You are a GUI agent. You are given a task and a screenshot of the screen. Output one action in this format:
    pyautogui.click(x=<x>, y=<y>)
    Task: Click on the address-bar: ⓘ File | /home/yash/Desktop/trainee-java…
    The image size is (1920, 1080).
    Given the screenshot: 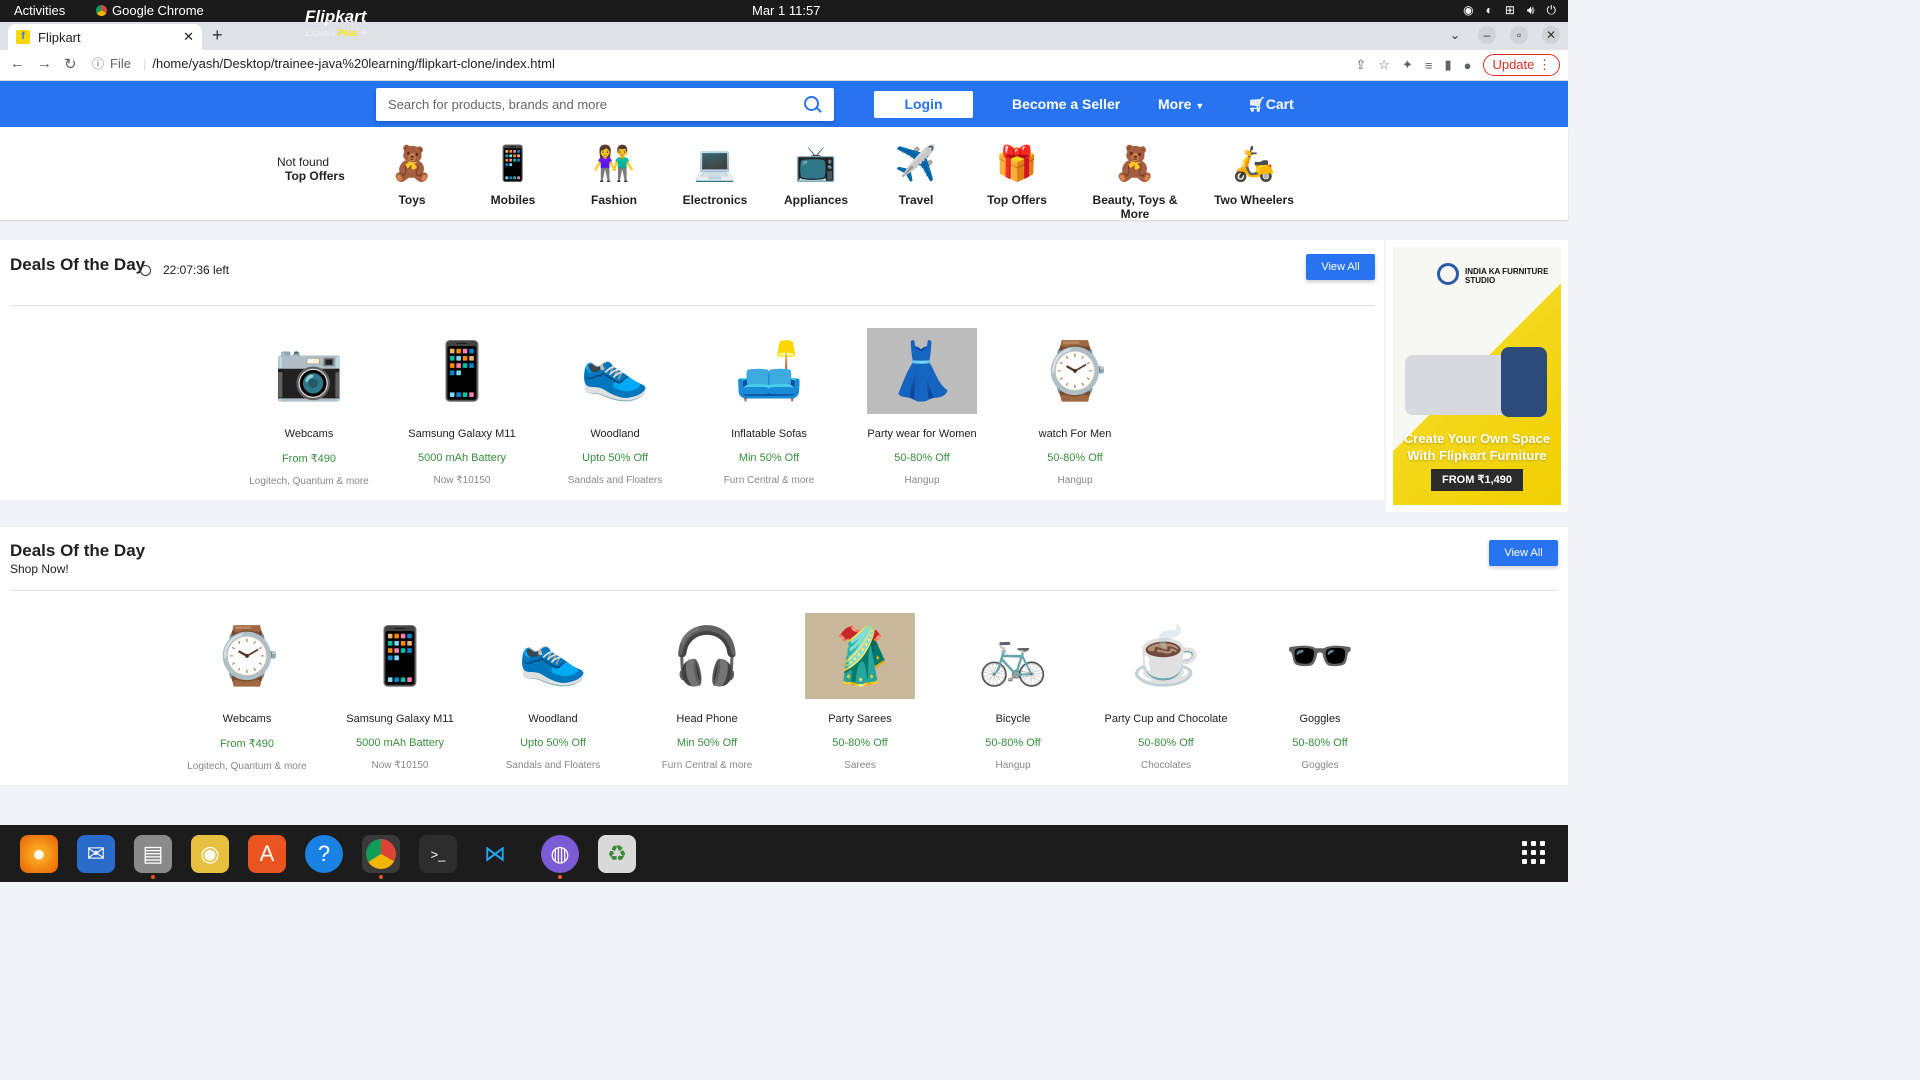 What is the action you would take?
    pyautogui.click(x=323, y=63)
    